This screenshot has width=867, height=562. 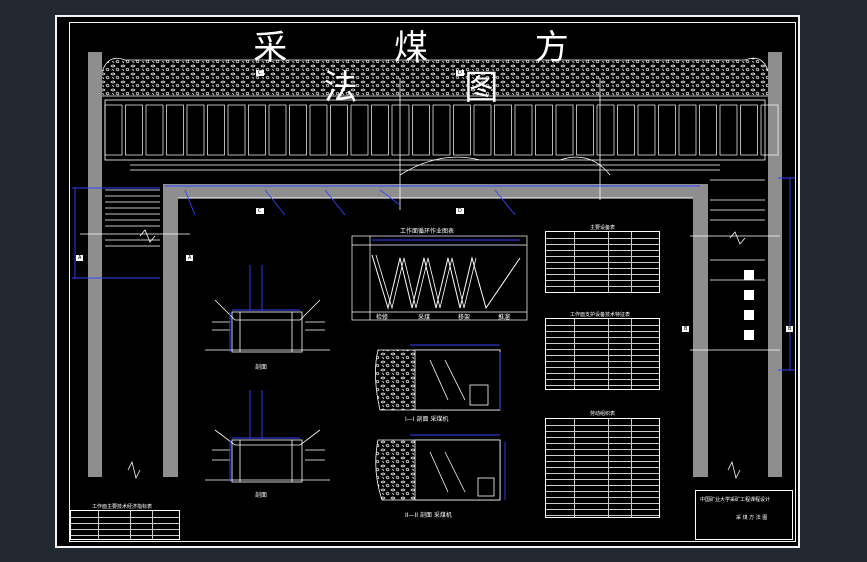 What do you see at coordinates (438, 470) in the screenshot?
I see `long-section-bottom` at bounding box center [438, 470].